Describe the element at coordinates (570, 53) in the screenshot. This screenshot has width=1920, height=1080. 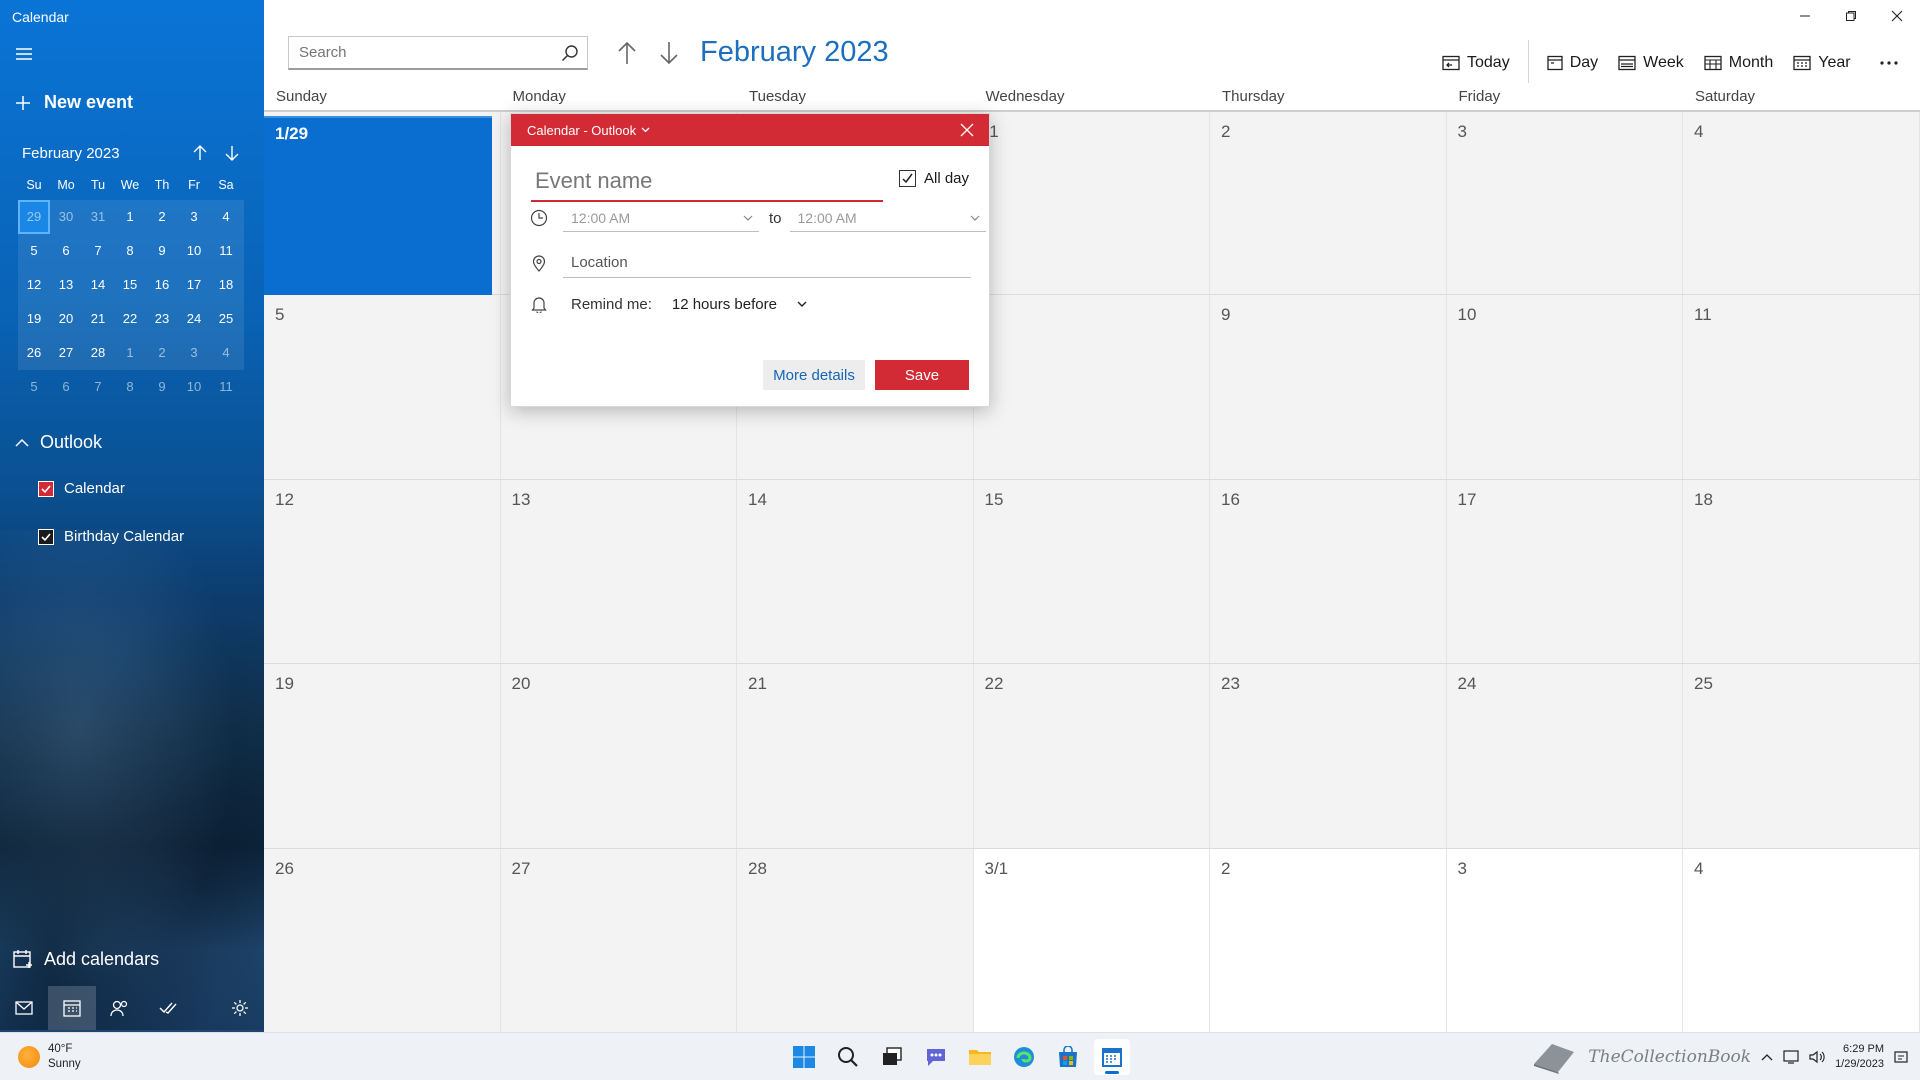
I see `search-icon` at that location.